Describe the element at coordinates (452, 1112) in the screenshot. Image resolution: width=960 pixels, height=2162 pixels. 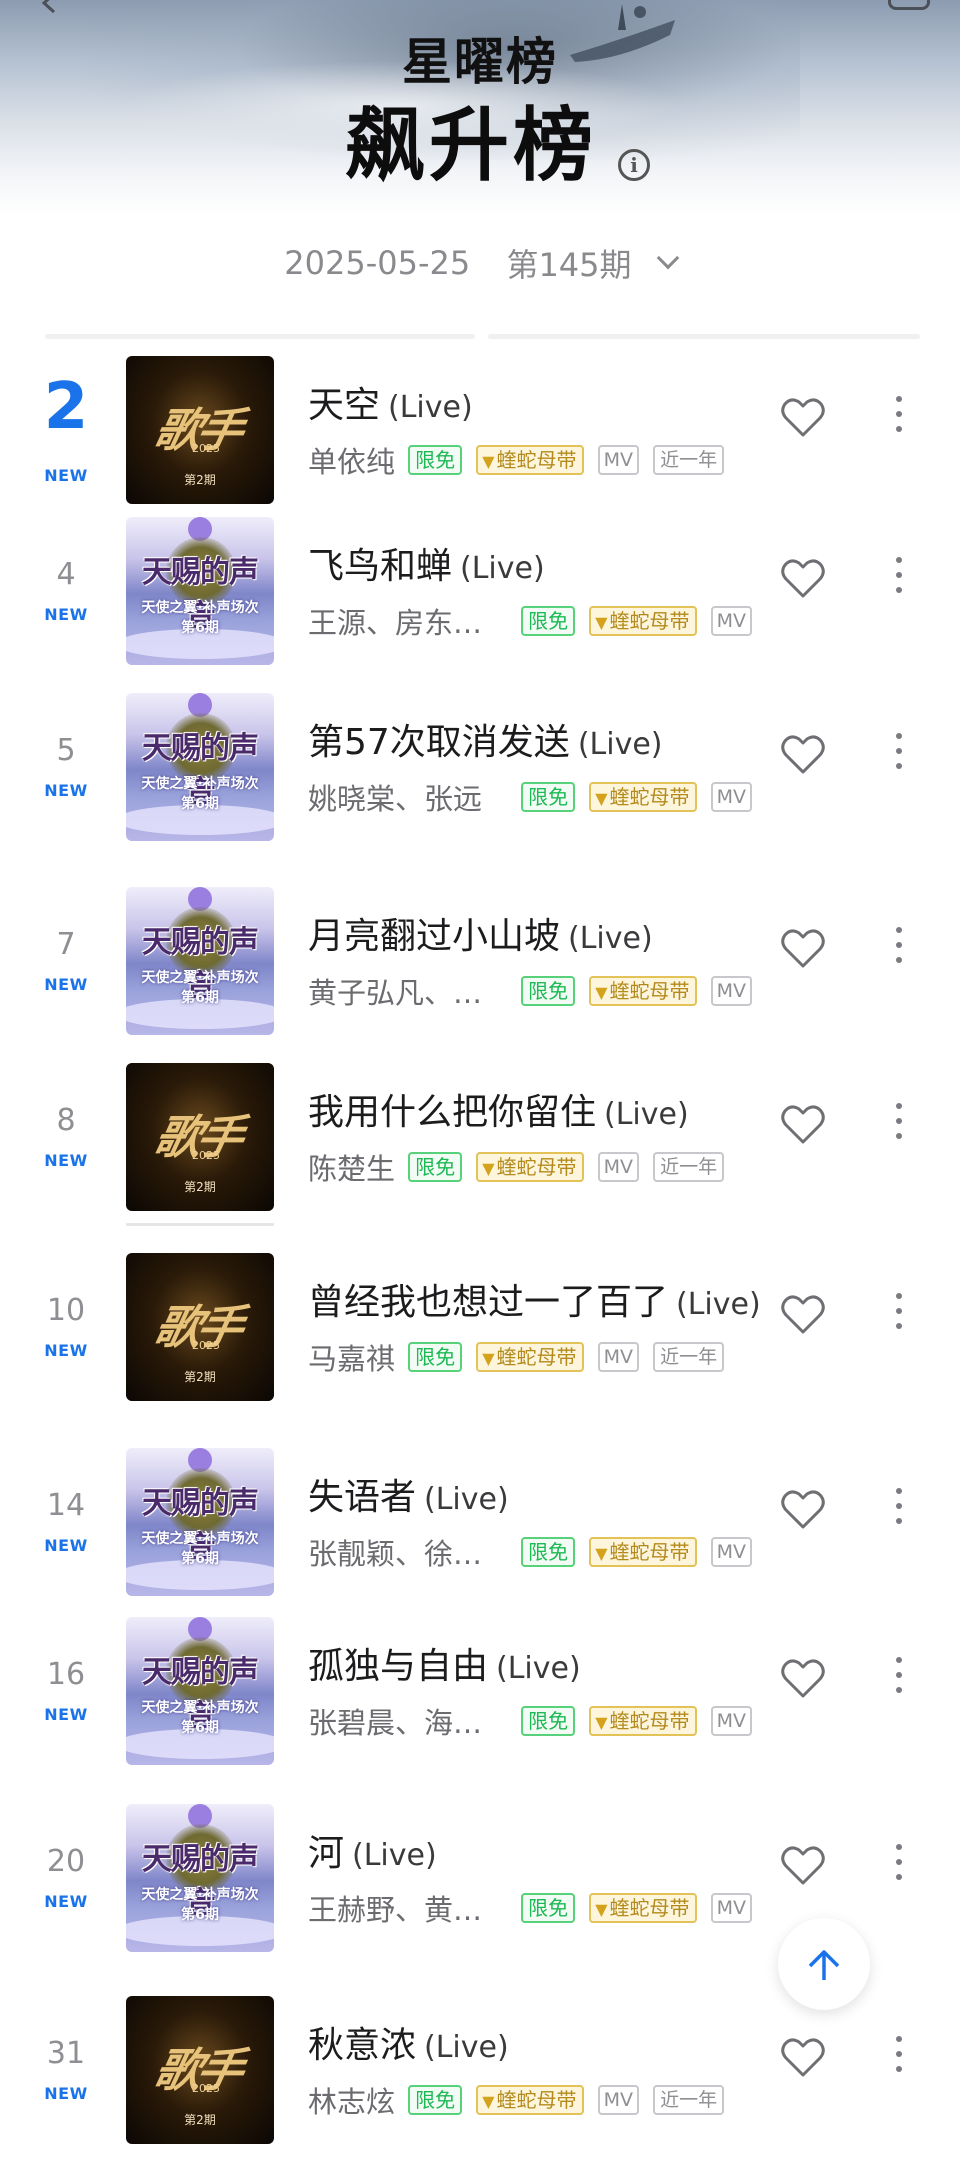
I see `song-title: 我用什么把你留住` at that location.